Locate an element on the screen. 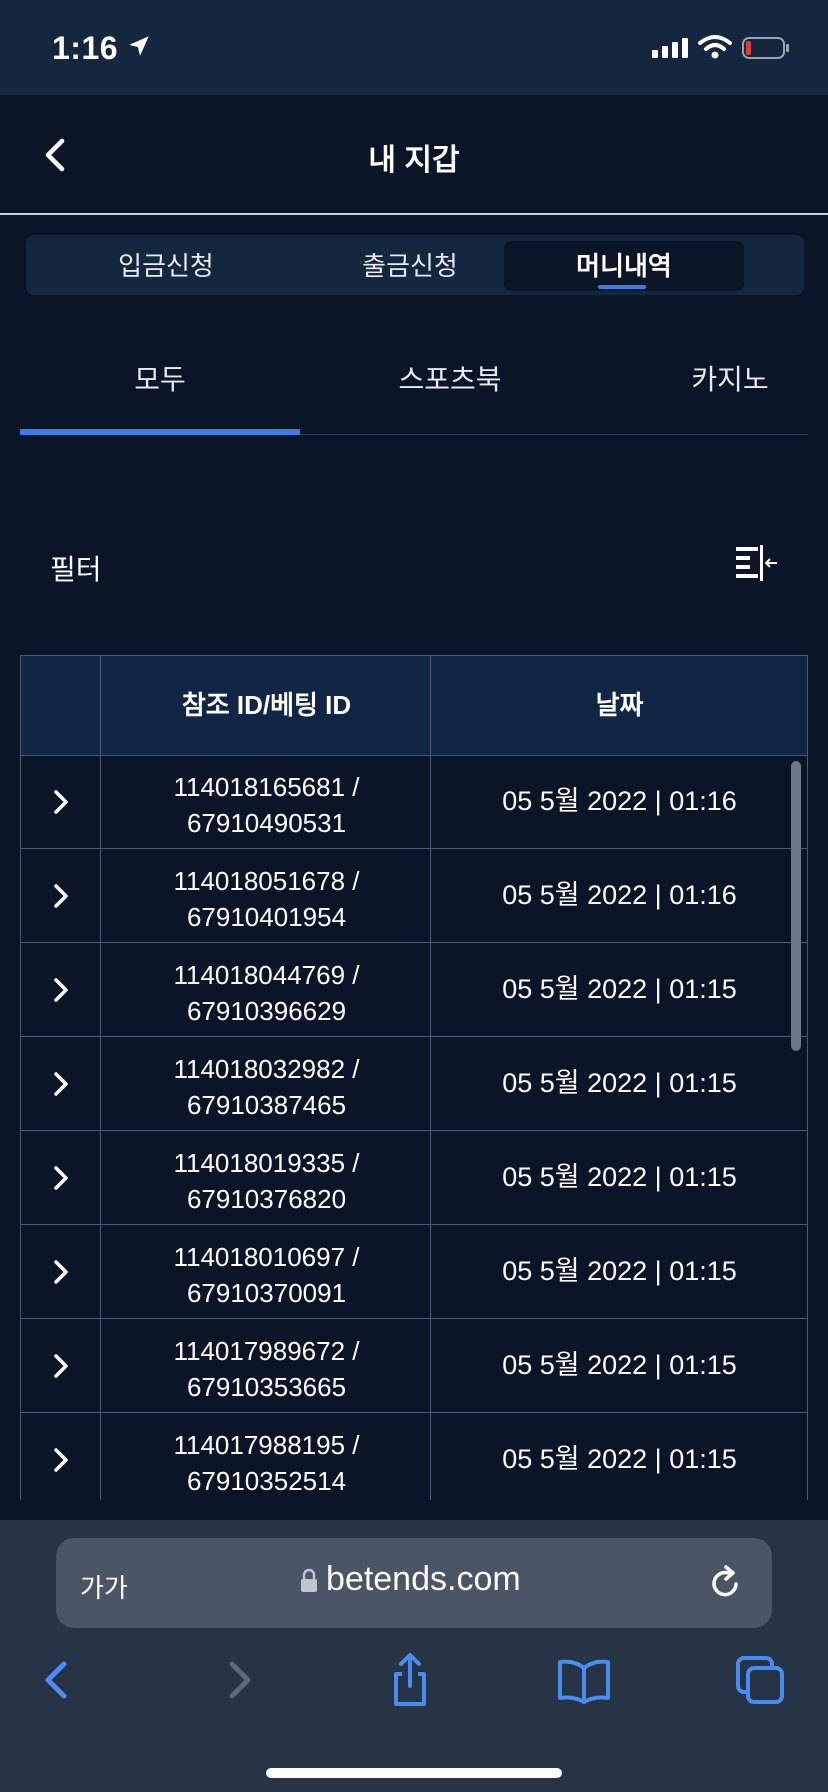 Image resolution: width=828 pixels, height=1792 pixels. ref-id: 114017988195 / is located at coordinates (266, 1445).